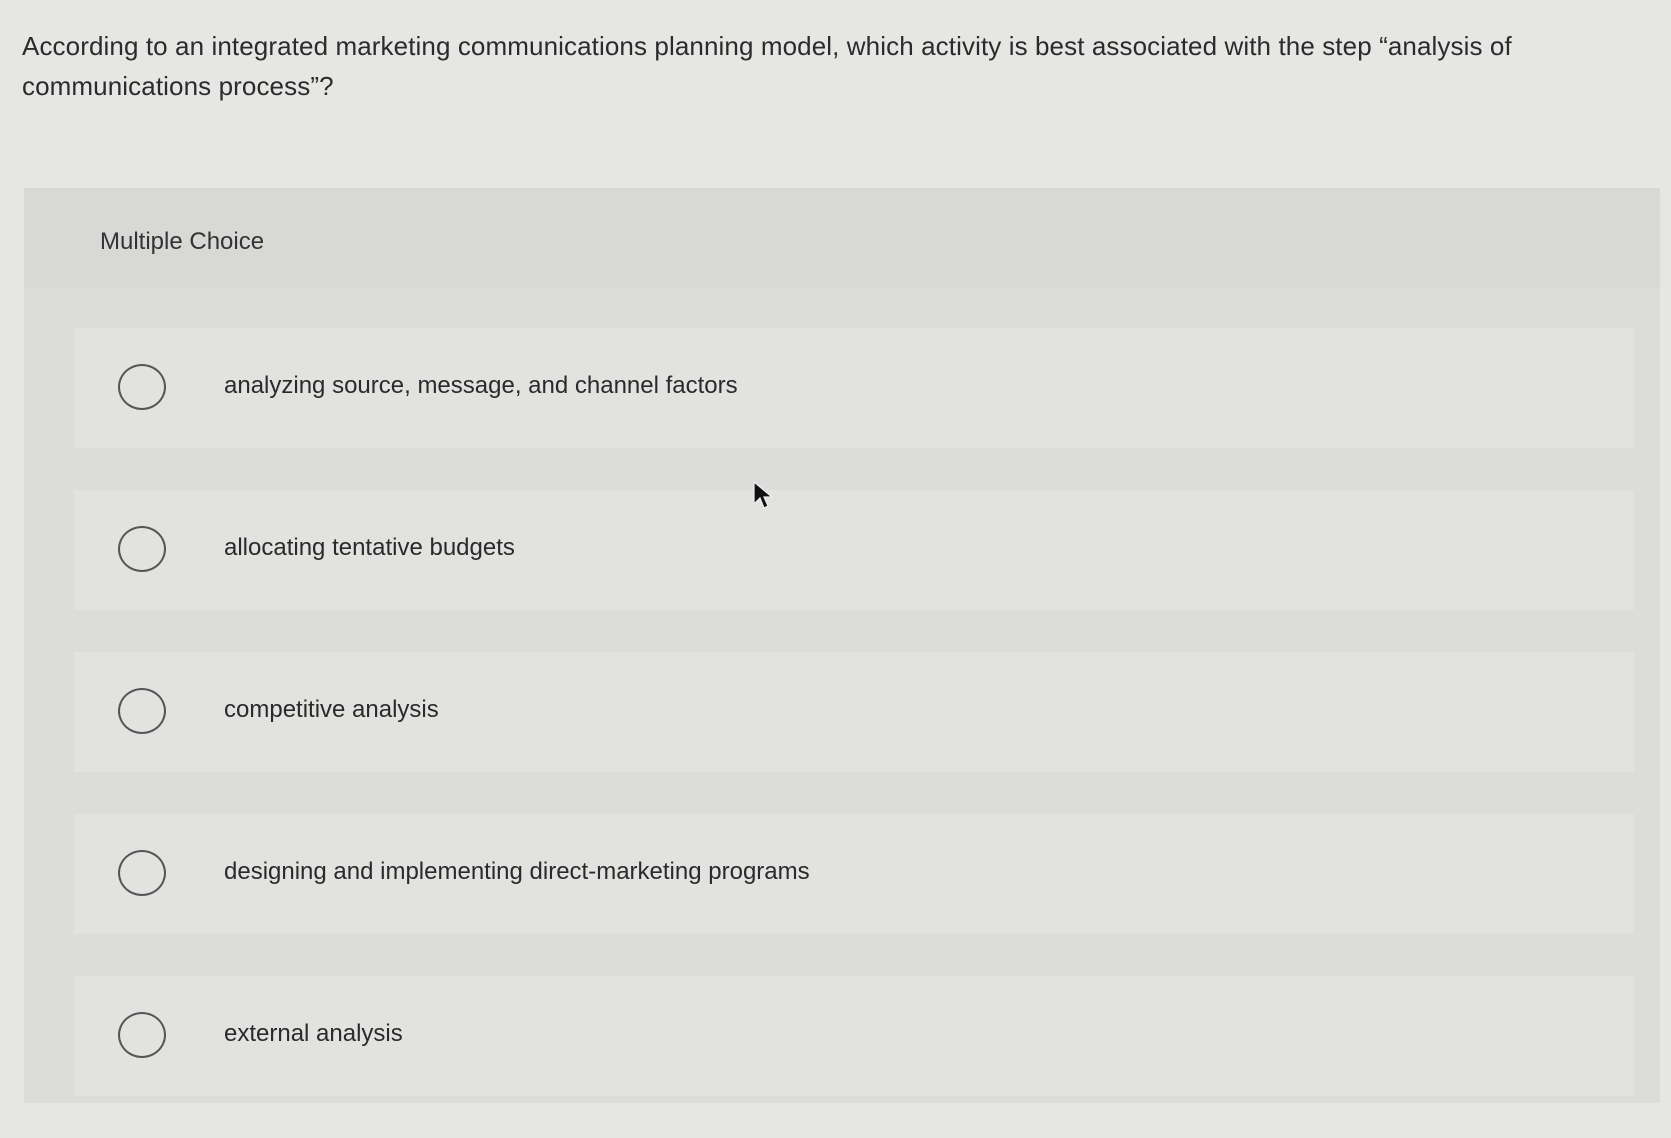 The height and width of the screenshot is (1138, 1671). I want to click on answer-option-label: competitive analysis, so click(331, 710).